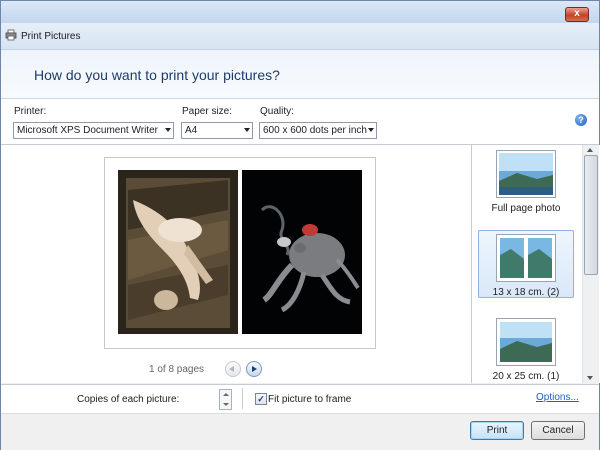  What do you see at coordinates (526, 208) in the screenshot?
I see `layout-label: Full page photo` at bounding box center [526, 208].